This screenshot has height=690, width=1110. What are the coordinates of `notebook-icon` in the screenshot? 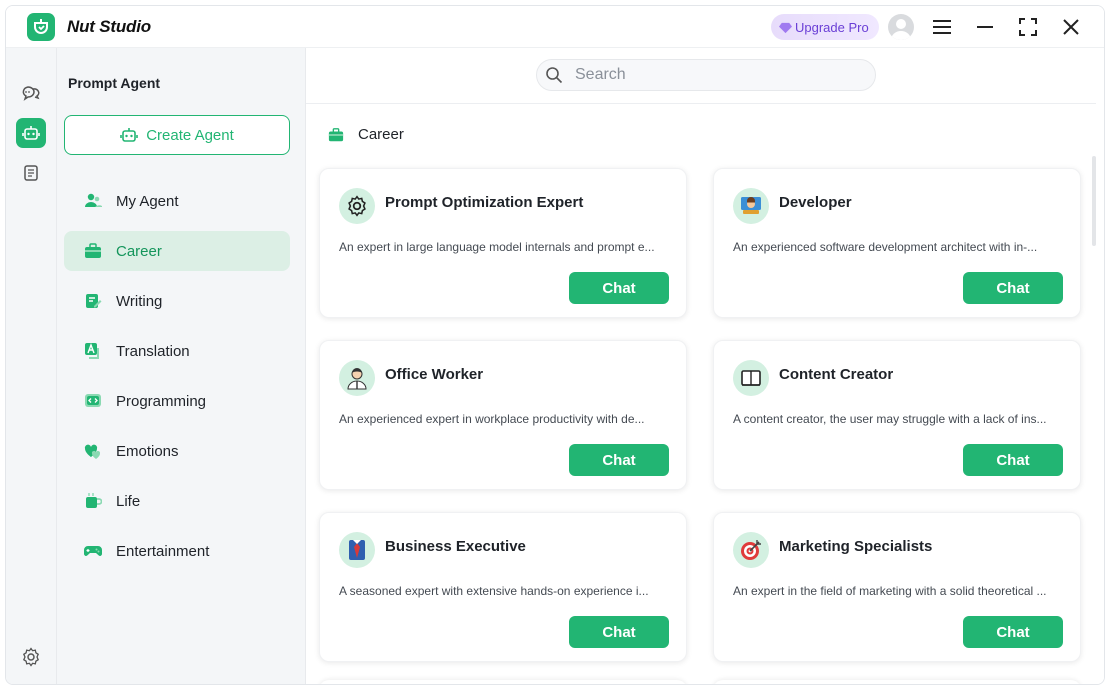 It's located at (31, 173).